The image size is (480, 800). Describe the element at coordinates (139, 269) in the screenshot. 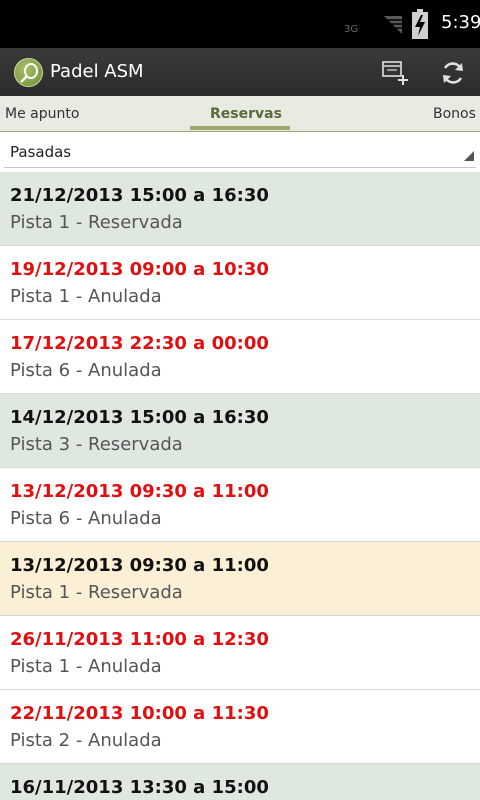

I see `reservation-datetime: 19/12/2013 09:00 a 10:30` at that location.